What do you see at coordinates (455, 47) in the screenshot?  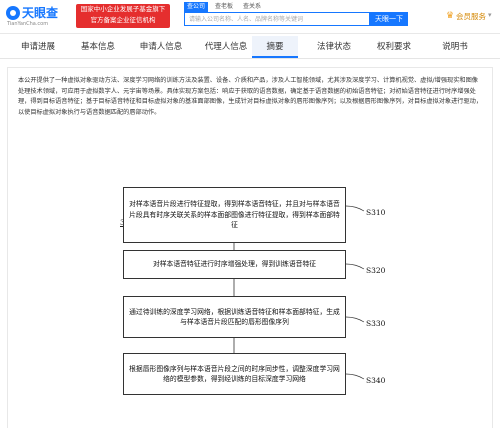 I see `tab-description: 说明书` at bounding box center [455, 47].